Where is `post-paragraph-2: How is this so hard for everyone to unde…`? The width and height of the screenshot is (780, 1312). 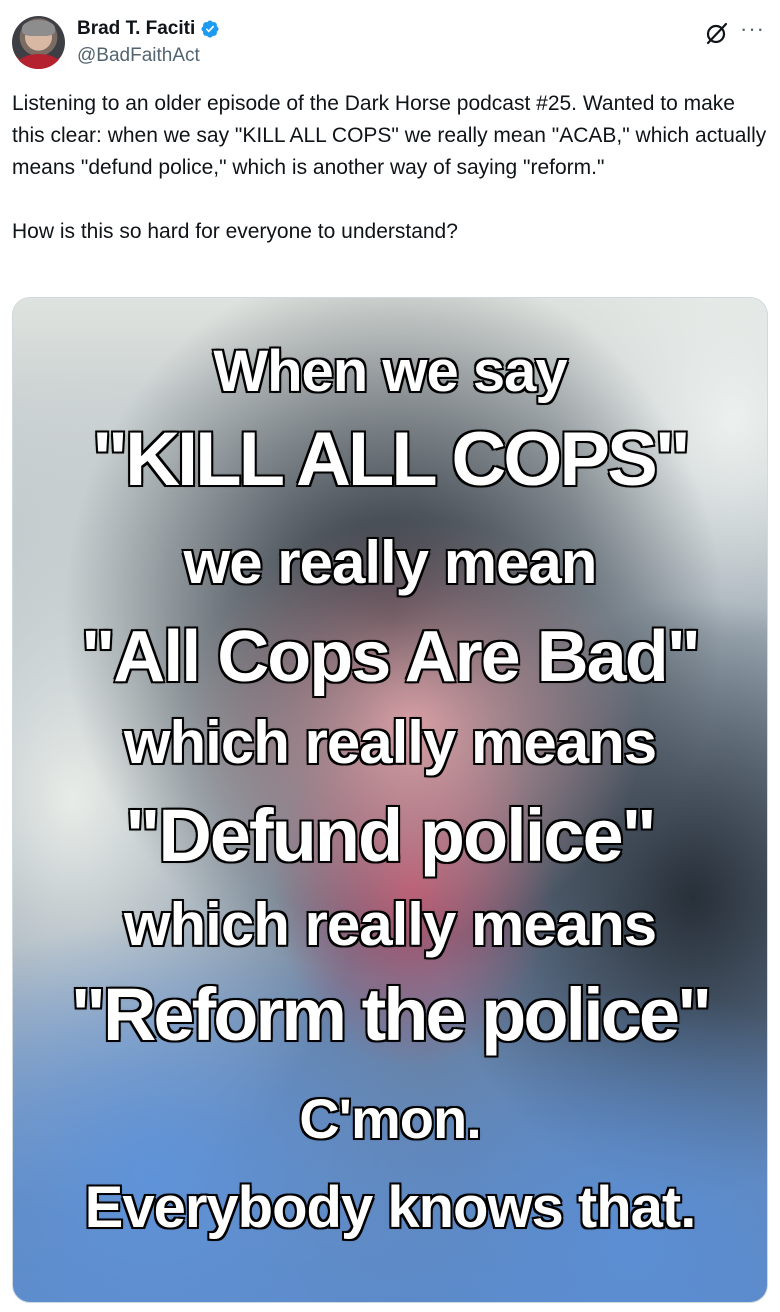 post-paragraph-2: How is this so hard for everyone to unde… is located at coordinates (235, 231).